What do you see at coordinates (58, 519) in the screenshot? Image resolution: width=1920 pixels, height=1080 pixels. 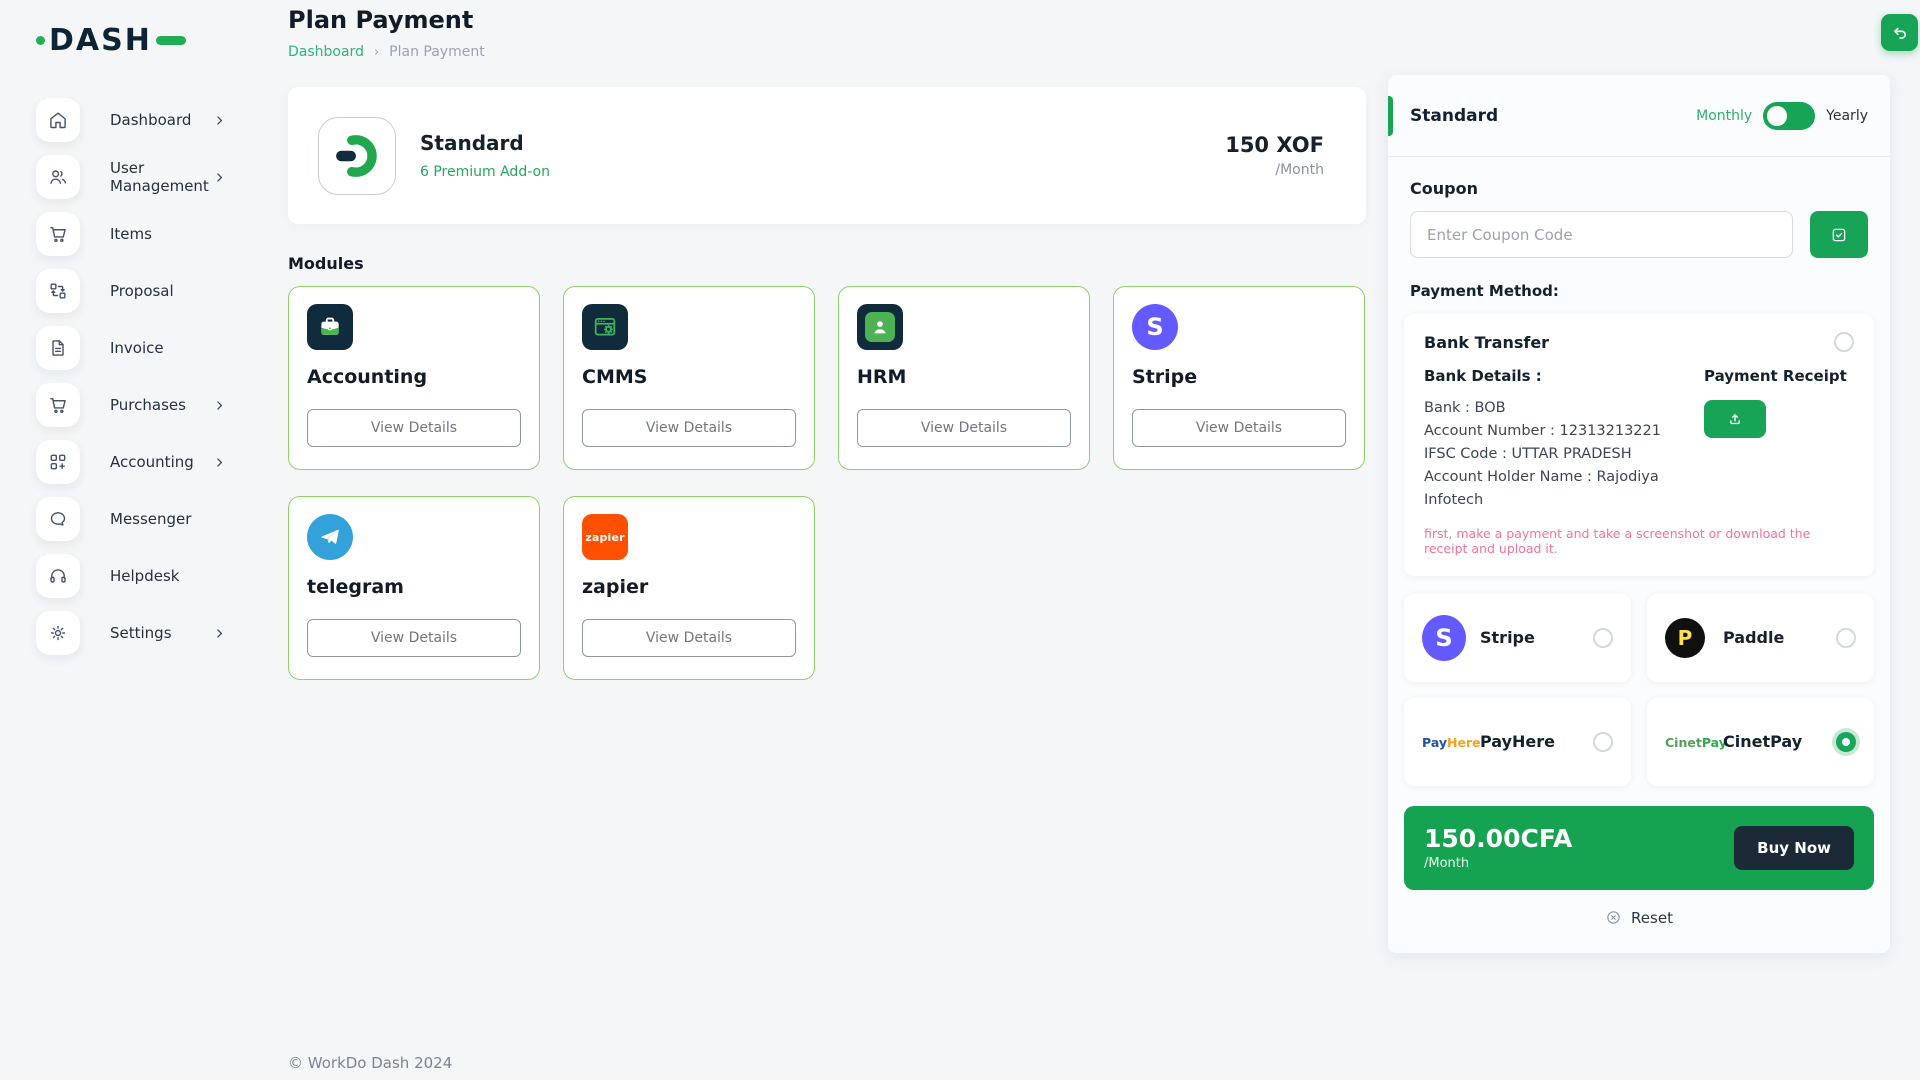 I see `chat-icon` at bounding box center [58, 519].